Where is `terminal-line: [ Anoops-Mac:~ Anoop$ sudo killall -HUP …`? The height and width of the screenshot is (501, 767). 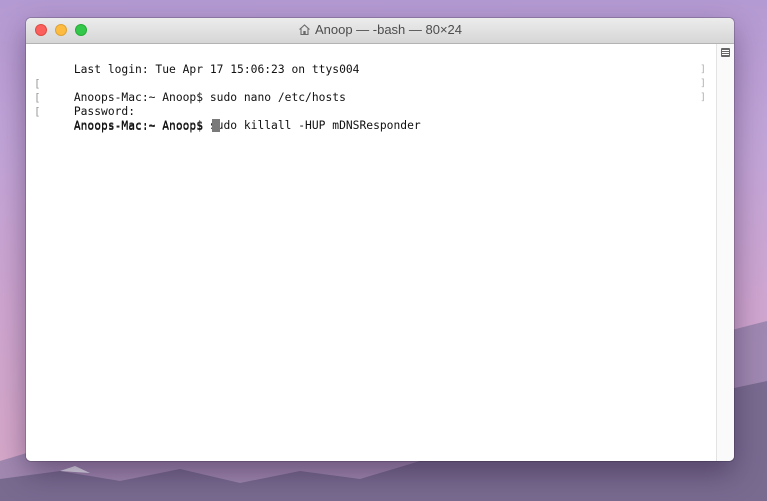
terminal-line: [ Anoops-Mac:~ Anoop$ sudo killall -HUP … is located at coordinates (370, 112).